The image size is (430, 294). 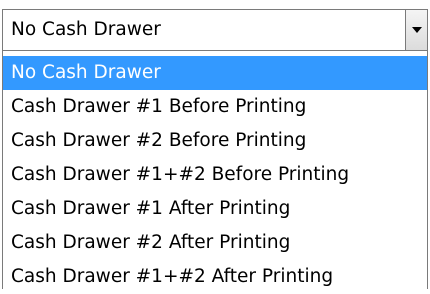 I want to click on option-drawer2-before-printing: Cash Drawer #2 Before Printing, so click(x=215, y=141).